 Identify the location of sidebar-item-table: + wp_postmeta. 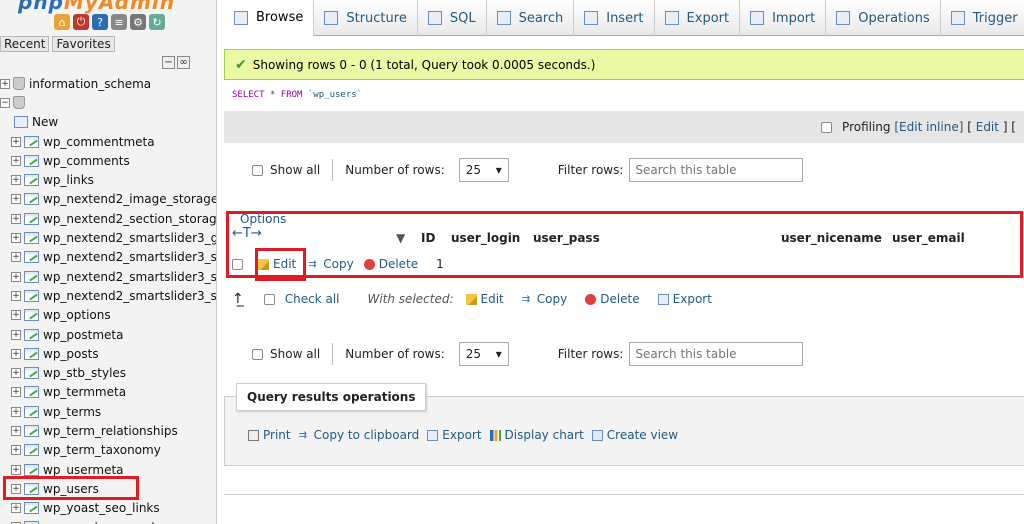
(108, 334).